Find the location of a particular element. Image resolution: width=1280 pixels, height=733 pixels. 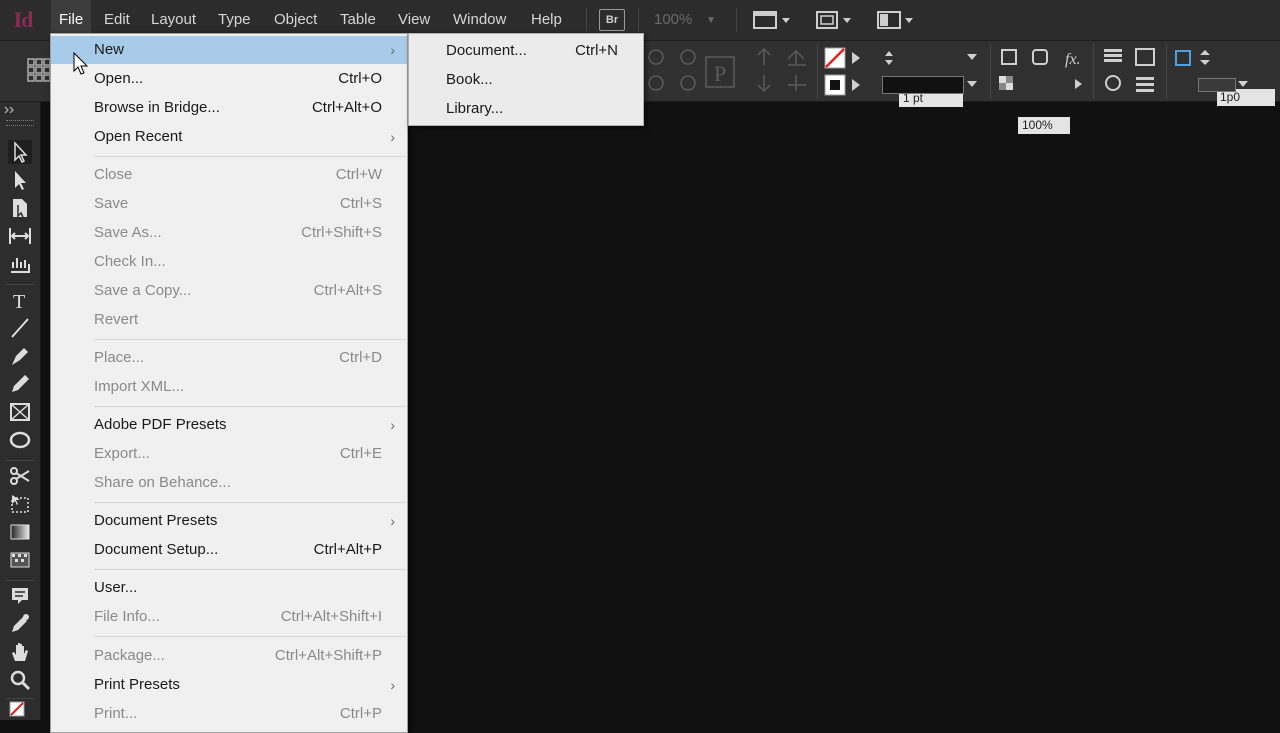

gradient-swatch-tool-icon is located at coordinates (20, 532).